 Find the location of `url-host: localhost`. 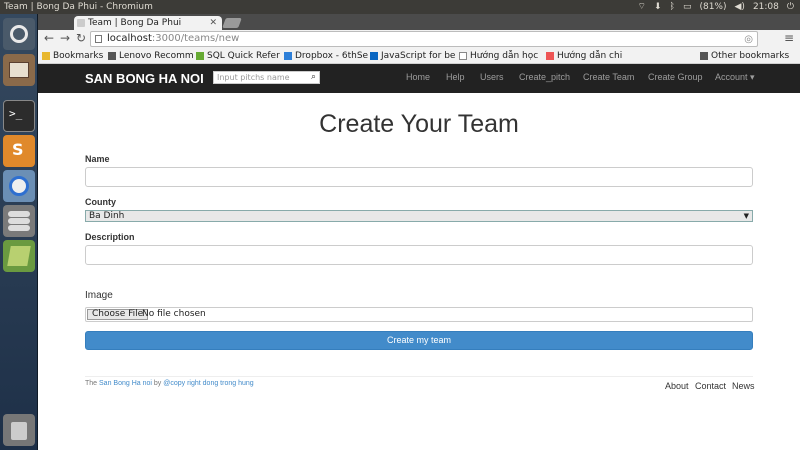

url-host: localhost is located at coordinates (129, 38).